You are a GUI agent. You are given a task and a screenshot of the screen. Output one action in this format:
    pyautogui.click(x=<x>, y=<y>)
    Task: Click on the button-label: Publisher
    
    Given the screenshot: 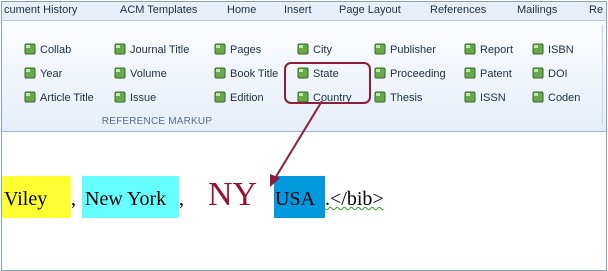 What is the action you would take?
    pyautogui.click(x=413, y=50)
    